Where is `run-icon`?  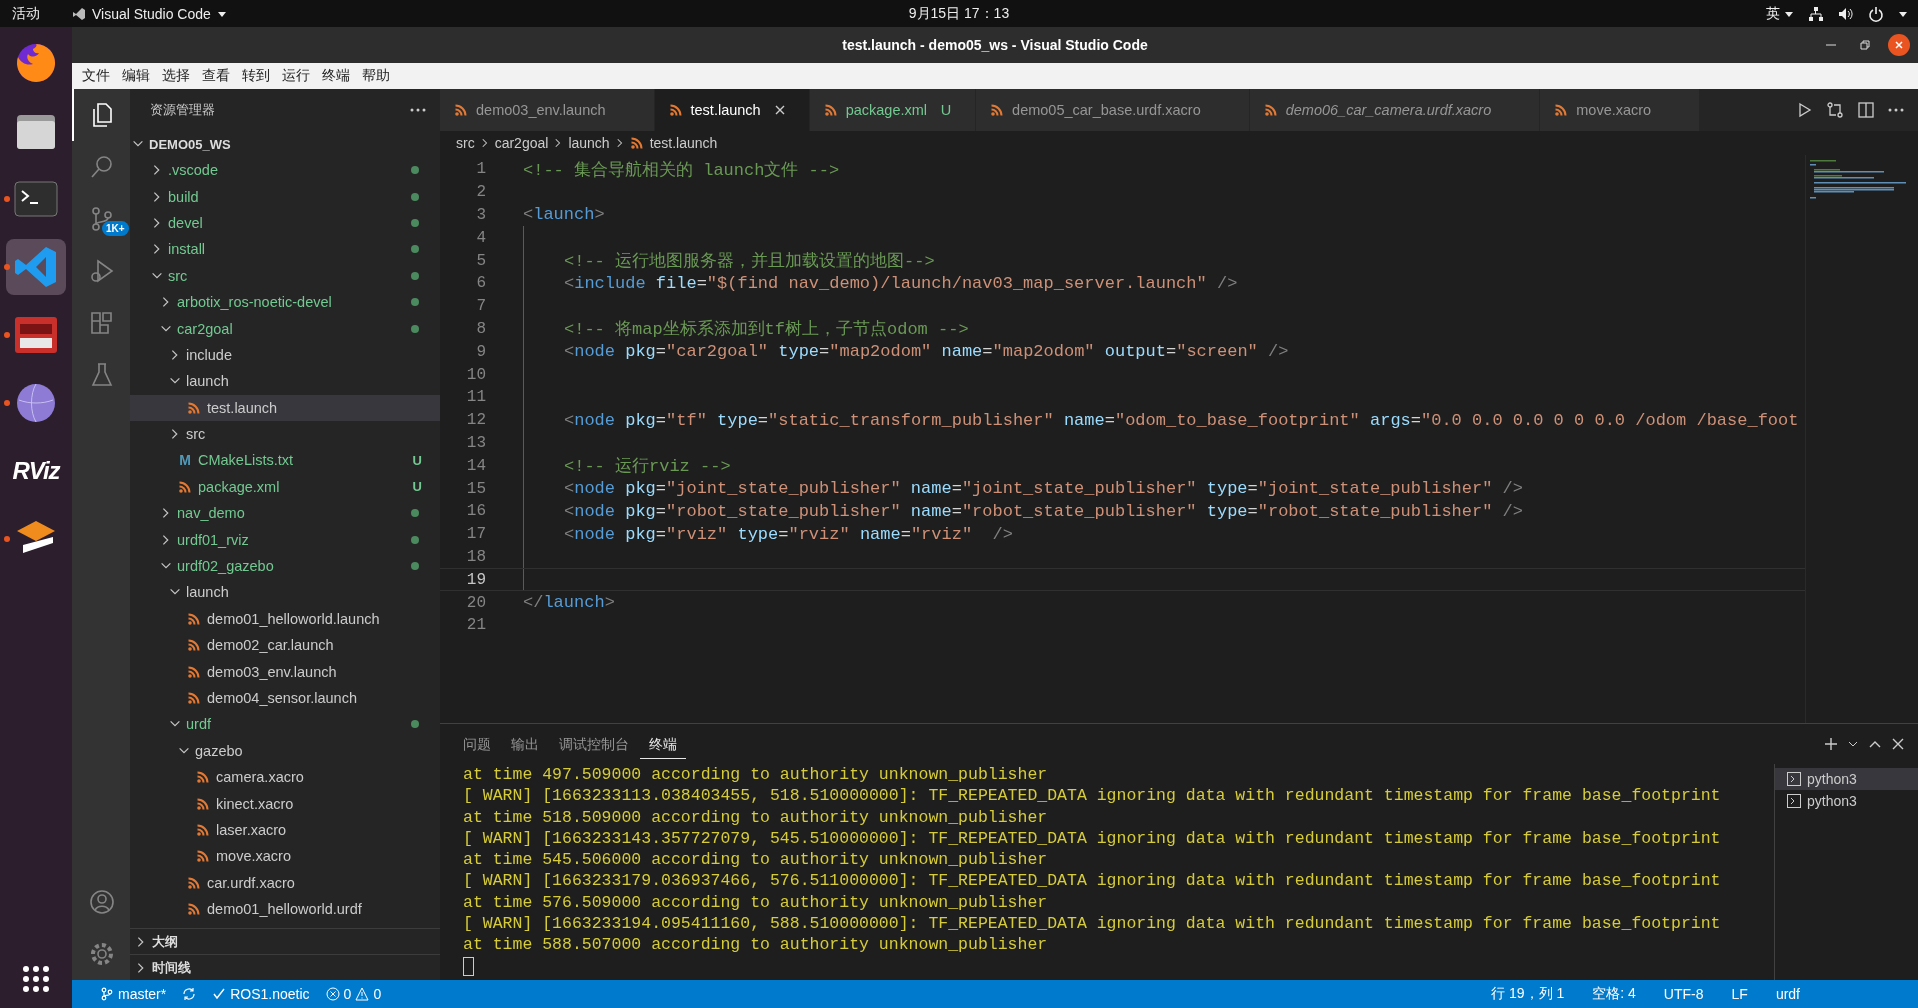 run-icon is located at coordinates (1804, 110).